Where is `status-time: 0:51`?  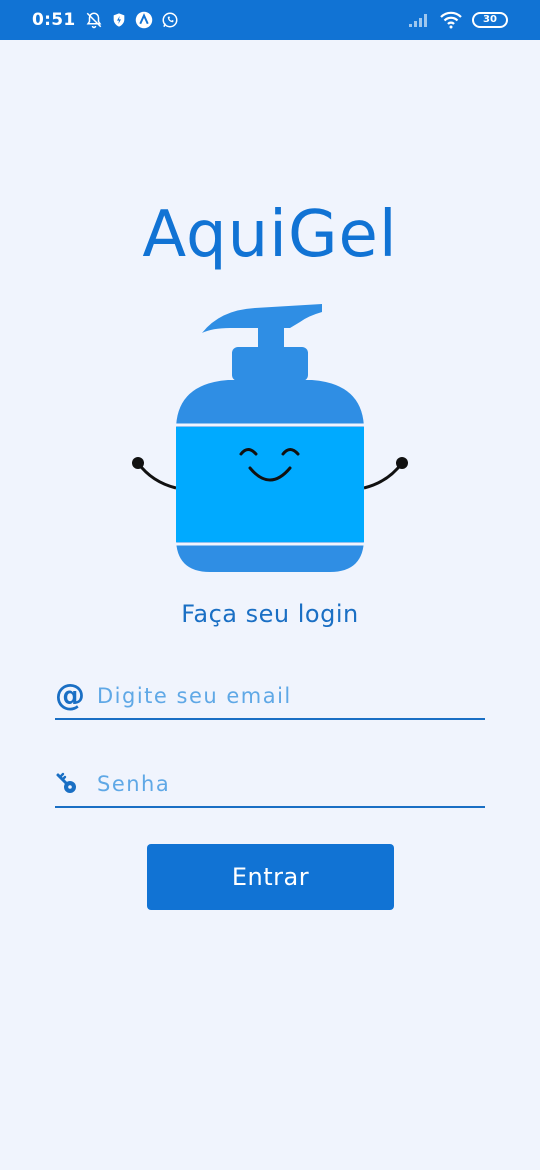
status-time: 0:51 is located at coordinates (54, 20).